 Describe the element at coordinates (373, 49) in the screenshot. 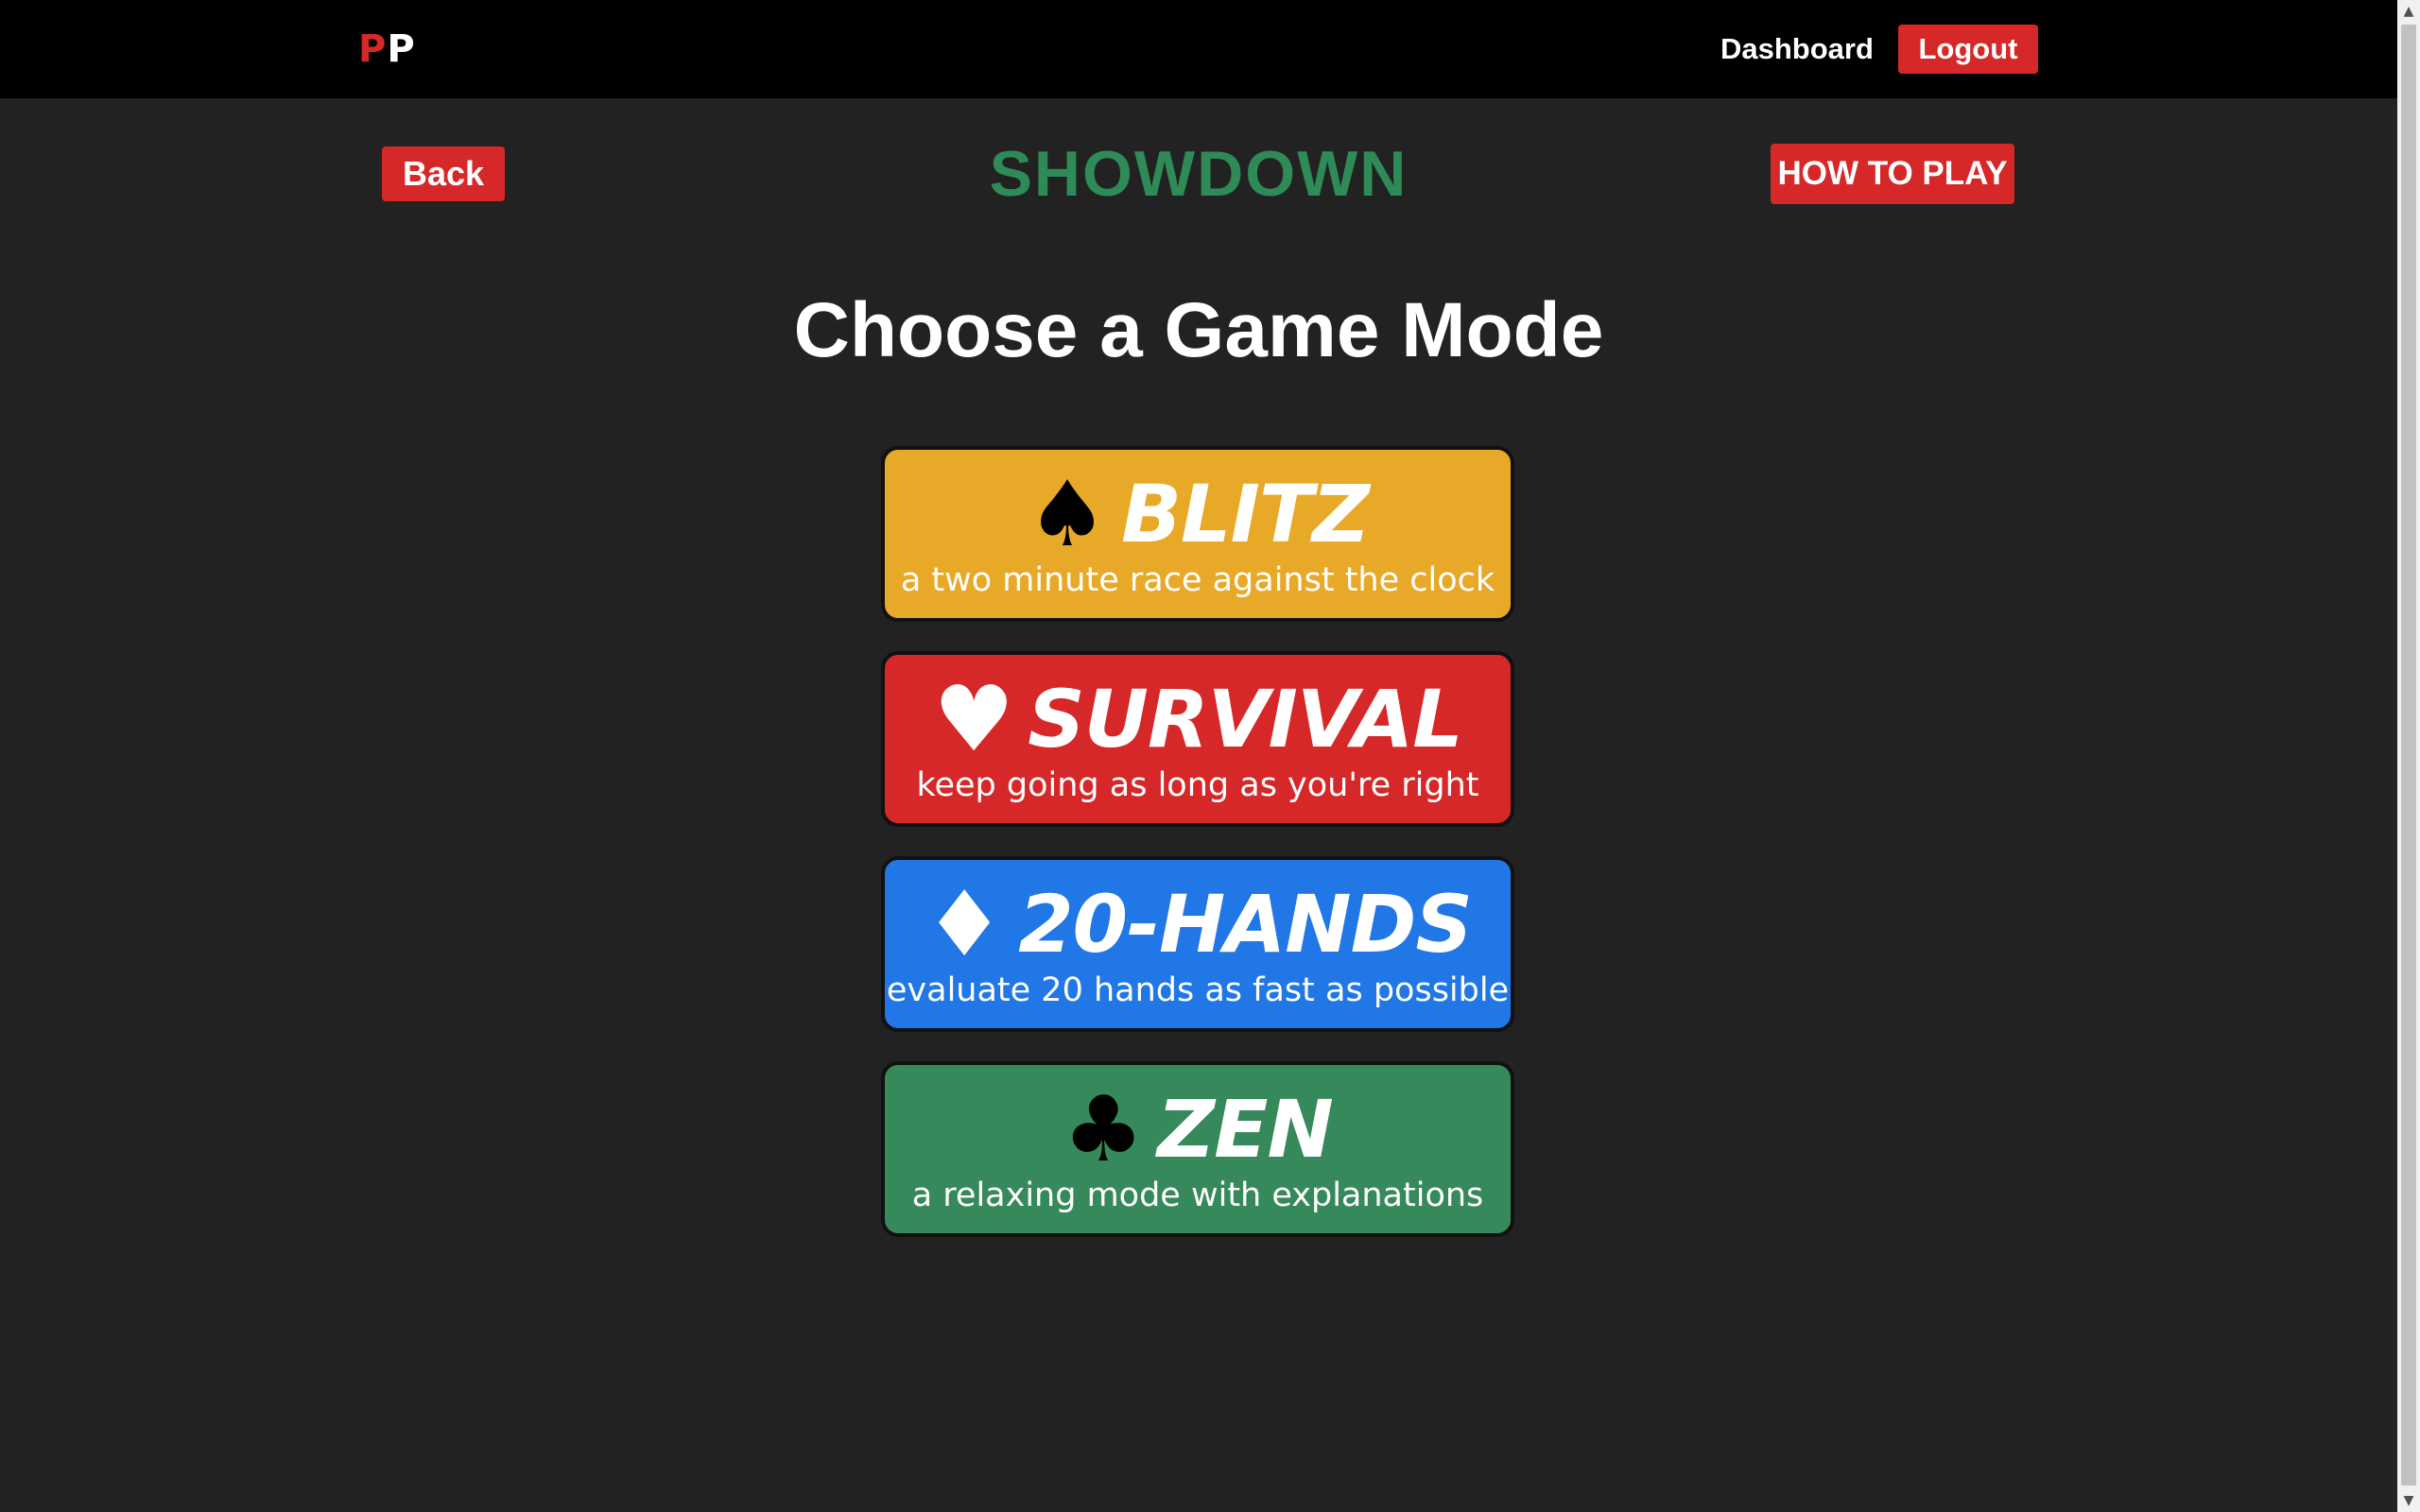

I see `logo-letter-red: P` at that location.